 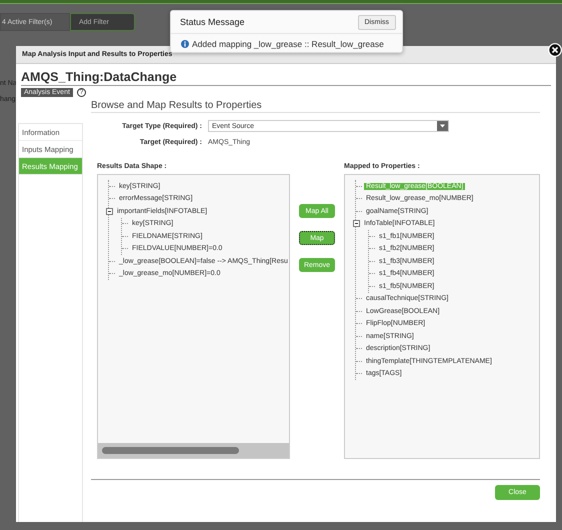 I want to click on dropdown-icon, so click(x=442, y=126).